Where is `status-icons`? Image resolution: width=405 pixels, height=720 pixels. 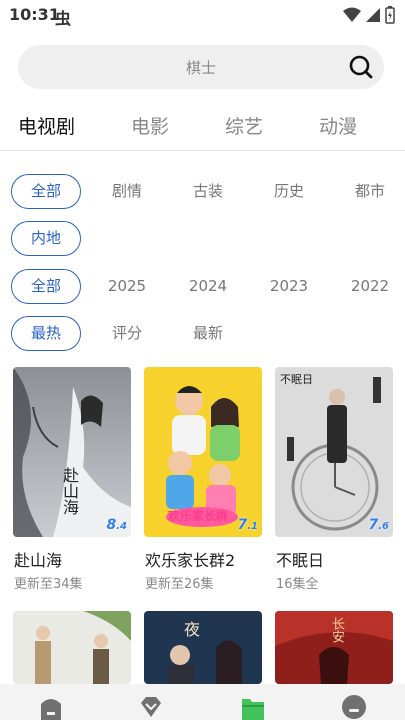 status-icons is located at coordinates (369, 15).